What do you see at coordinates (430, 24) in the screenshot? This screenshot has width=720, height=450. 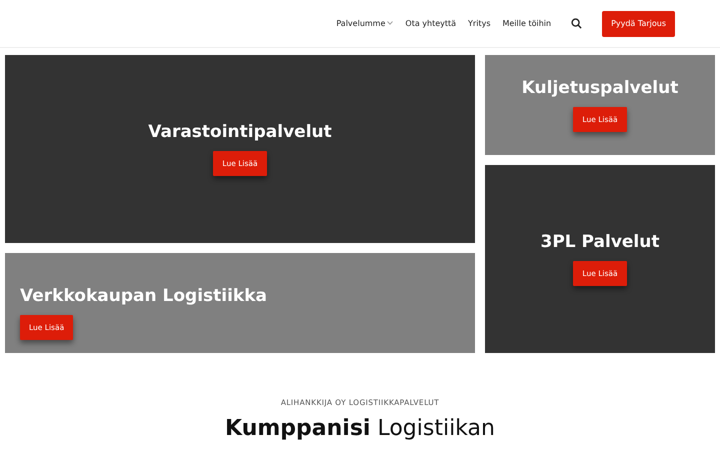 I see `nav-link: Ota yhteyttä` at bounding box center [430, 24].